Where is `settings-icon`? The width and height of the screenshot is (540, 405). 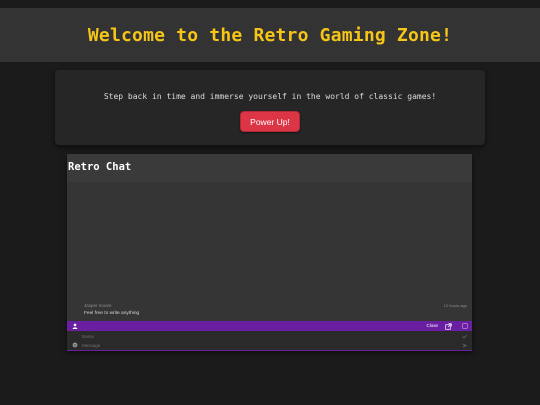 settings-icon is located at coordinates (465, 326).